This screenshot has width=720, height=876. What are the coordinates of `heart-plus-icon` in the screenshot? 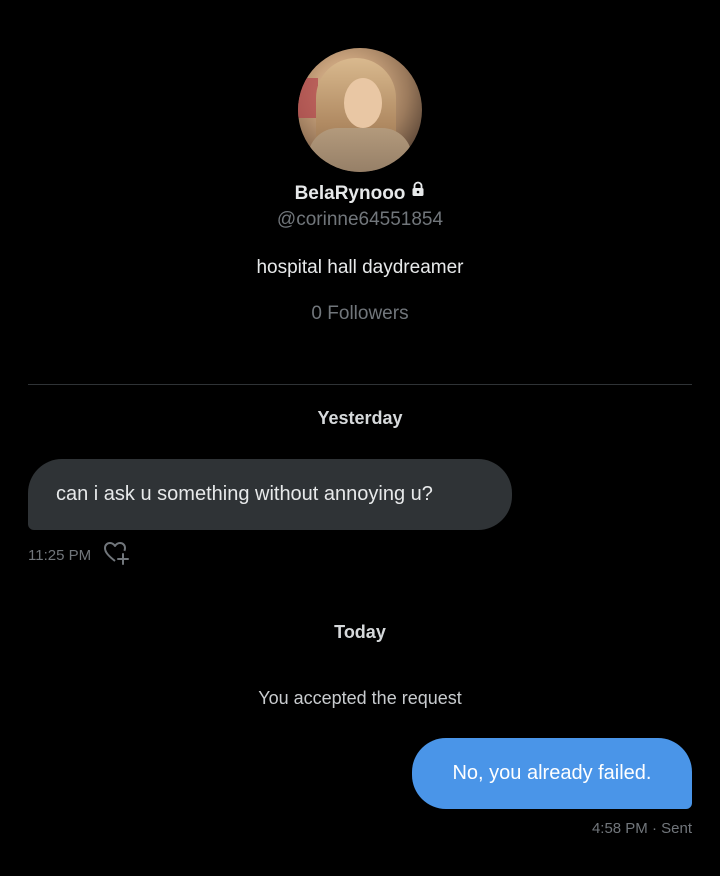 It's located at (117, 555).